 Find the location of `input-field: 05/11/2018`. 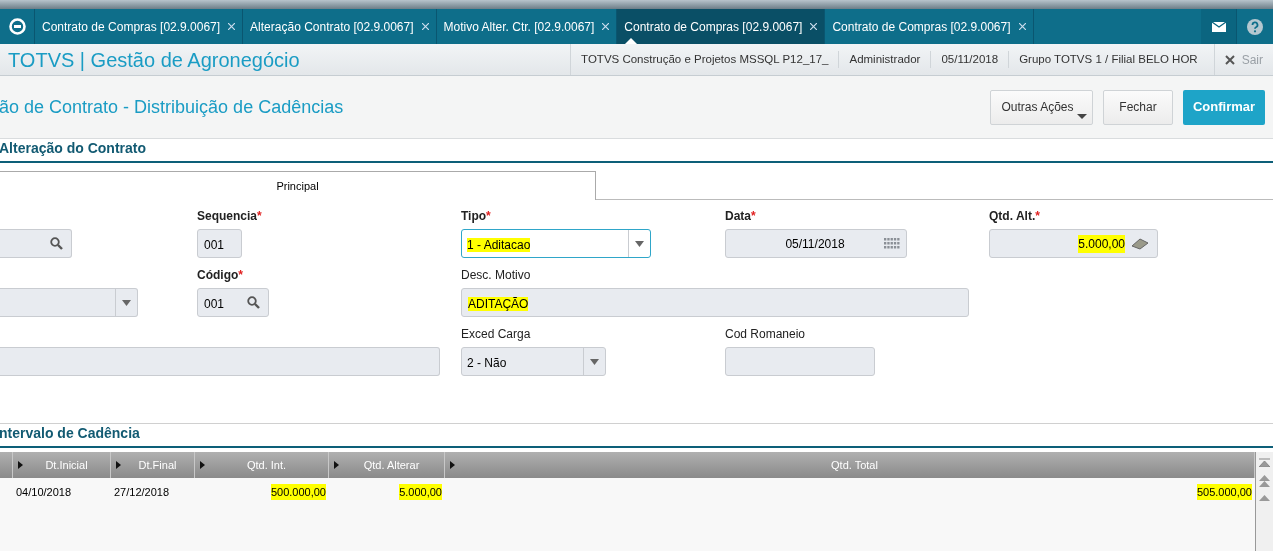

input-field: 05/11/2018 is located at coordinates (816, 243).